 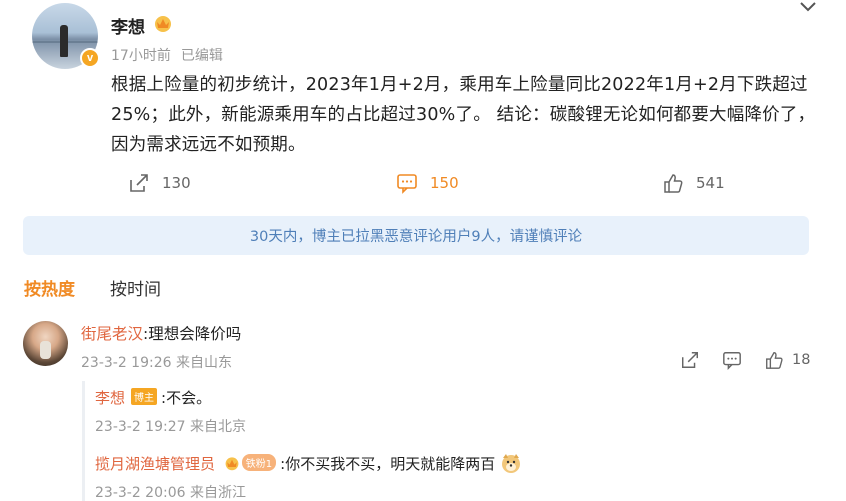 I want to click on reply-text: :不会。, so click(x=186, y=398).